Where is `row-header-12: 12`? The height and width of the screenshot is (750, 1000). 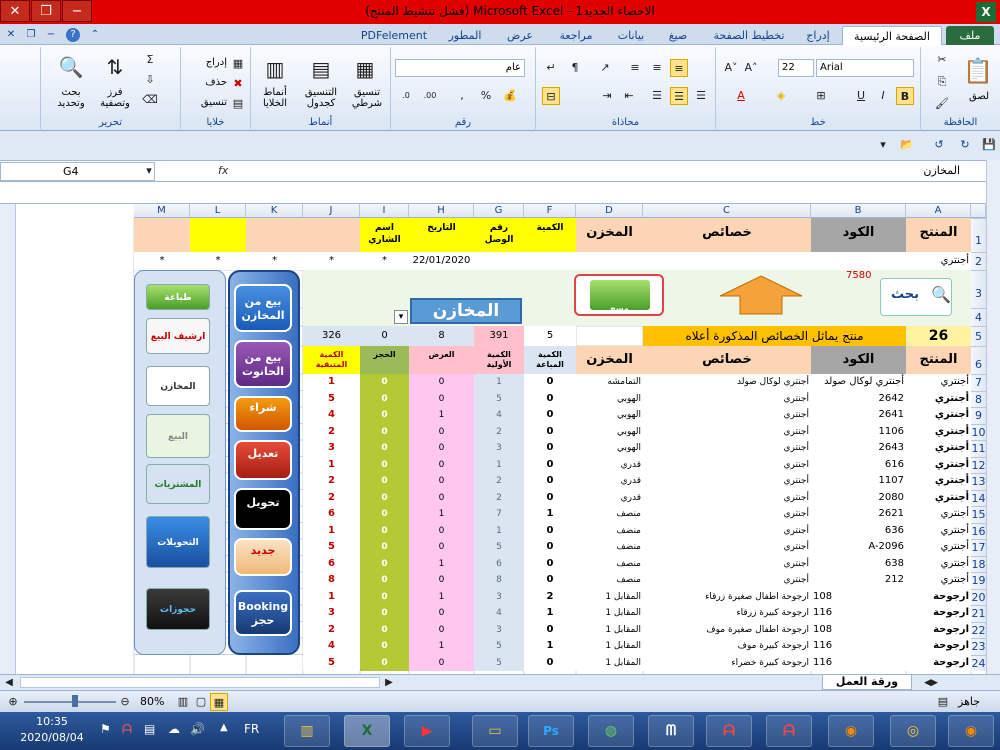
row-header-12: 12 is located at coordinates (978, 464).